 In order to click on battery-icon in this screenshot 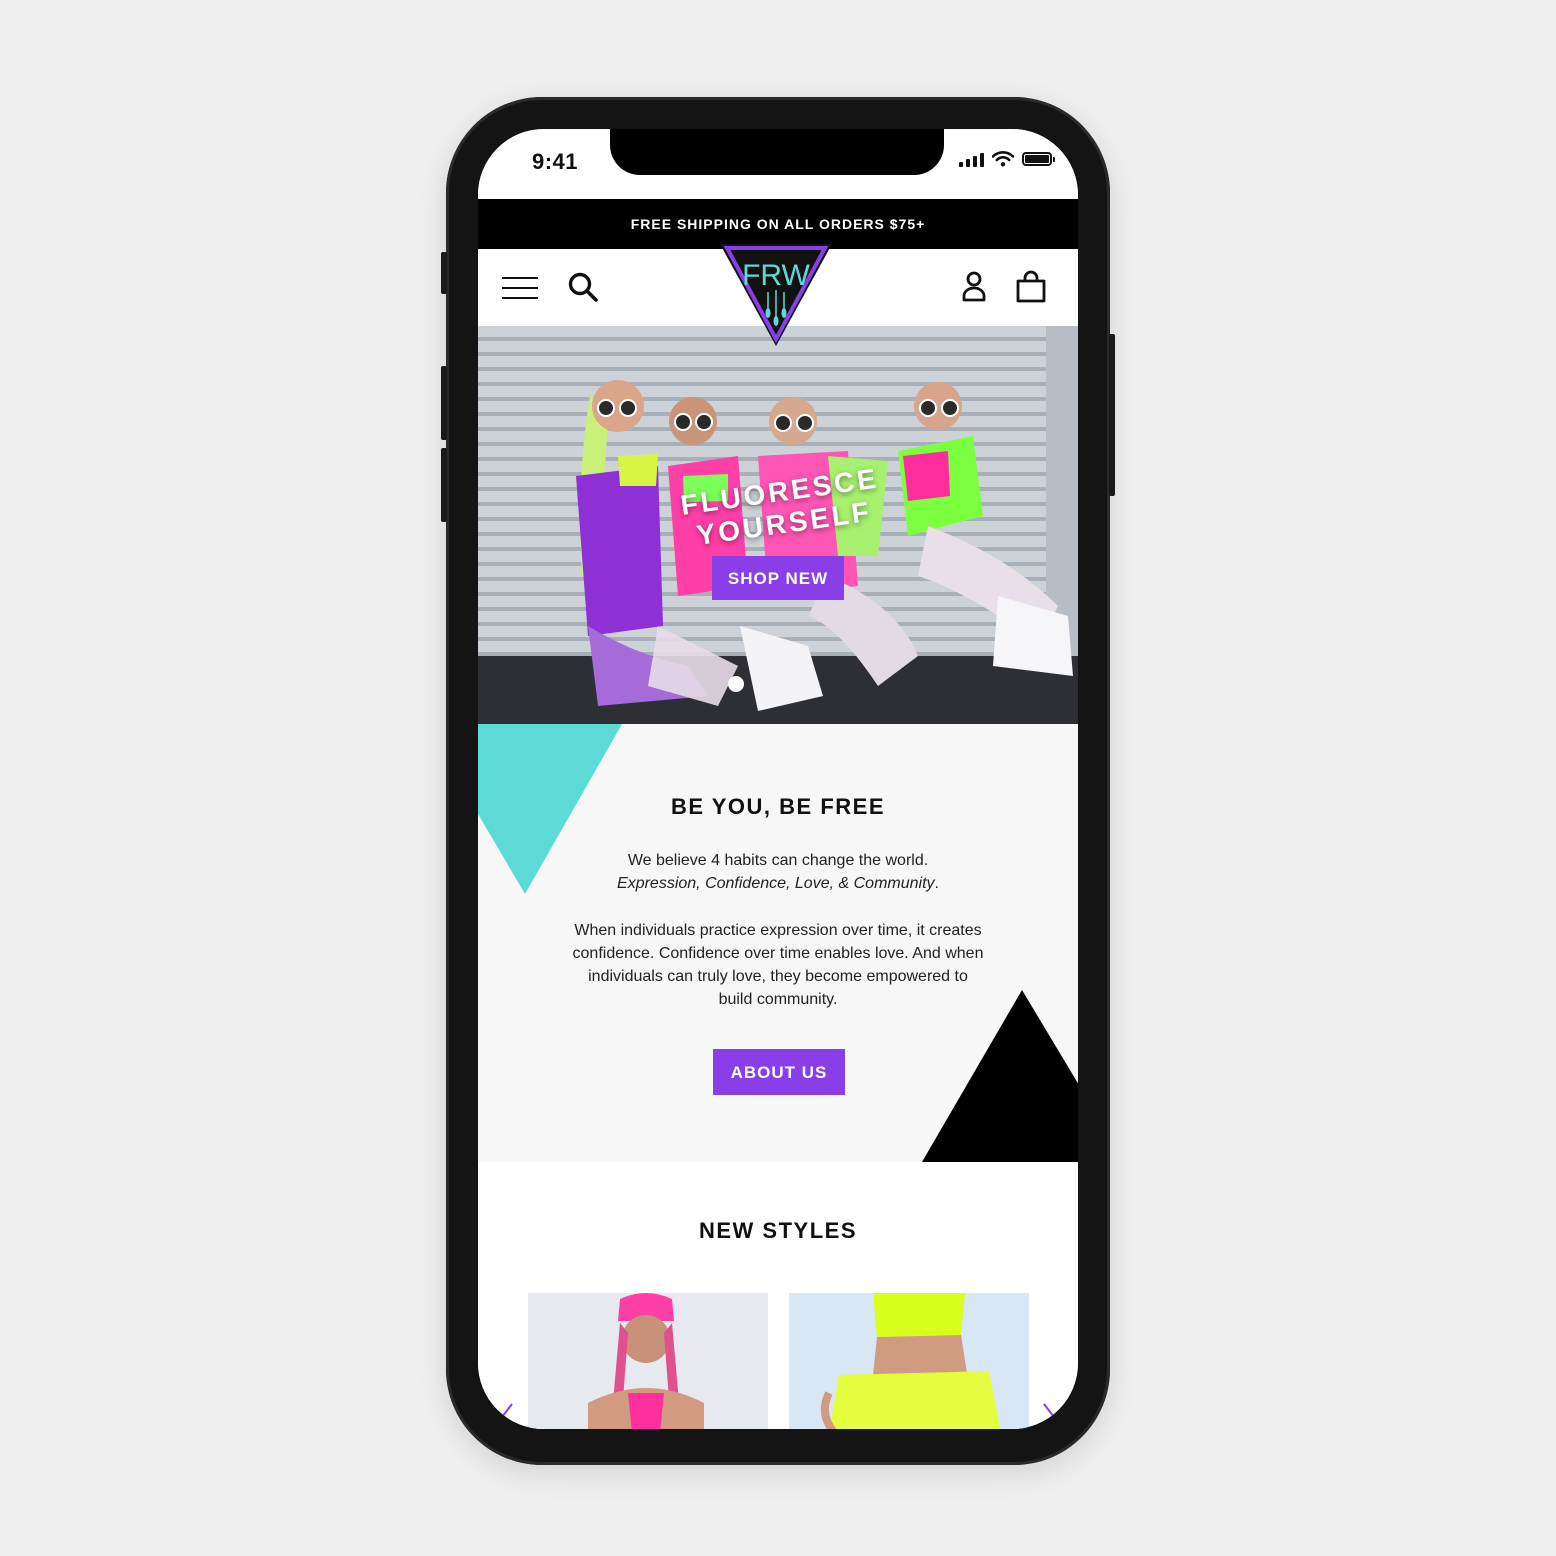, I will do `click(1038, 159)`.